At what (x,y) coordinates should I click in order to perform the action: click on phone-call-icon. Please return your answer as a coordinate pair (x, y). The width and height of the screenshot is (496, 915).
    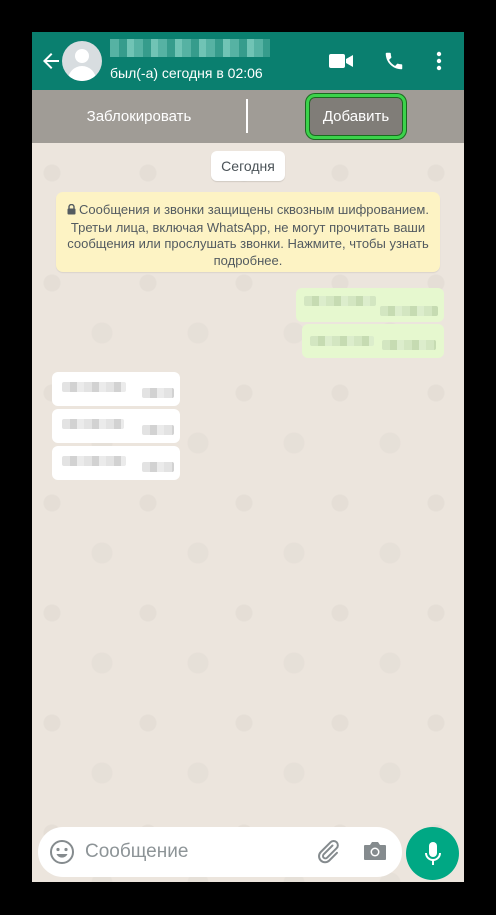
    Looking at the image, I should click on (394, 61).